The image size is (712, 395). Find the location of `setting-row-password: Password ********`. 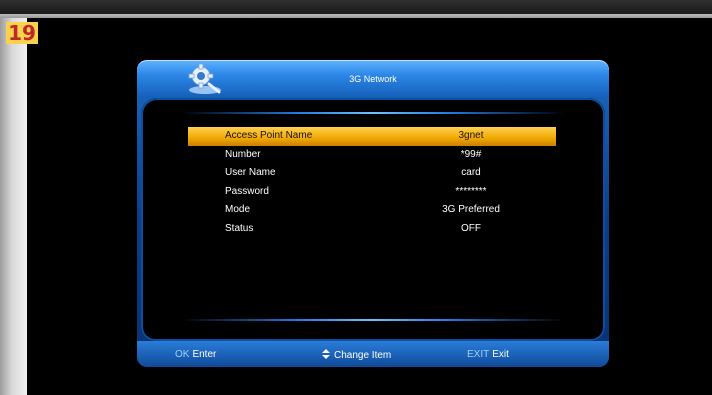

setting-row-password: Password ******** is located at coordinates (372, 192).